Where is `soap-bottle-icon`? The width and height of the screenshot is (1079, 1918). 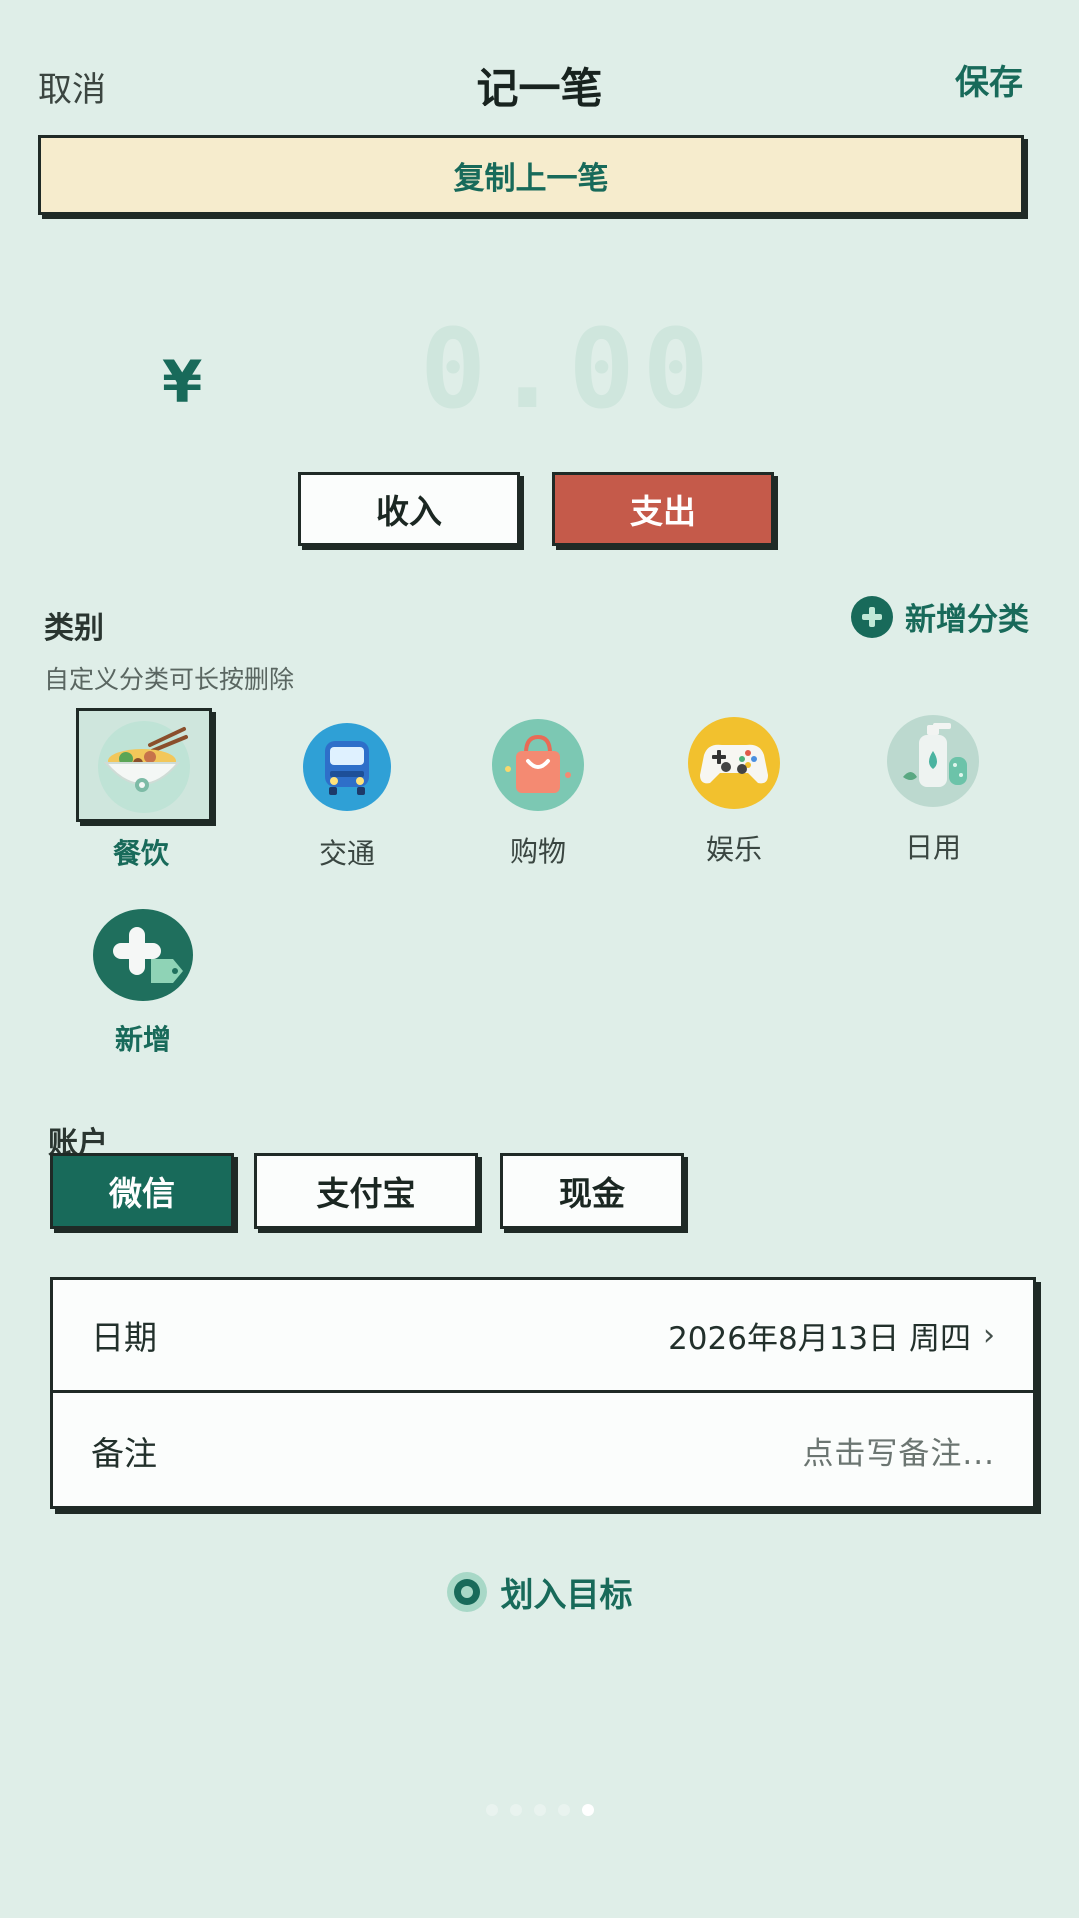
soap-bottle-icon is located at coordinates (933, 761).